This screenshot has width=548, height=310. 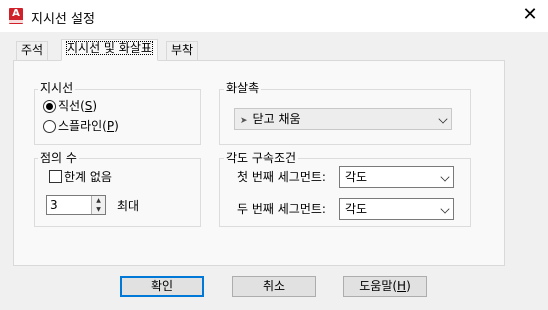 I want to click on unlimited-checkbox, so click(x=55, y=176).